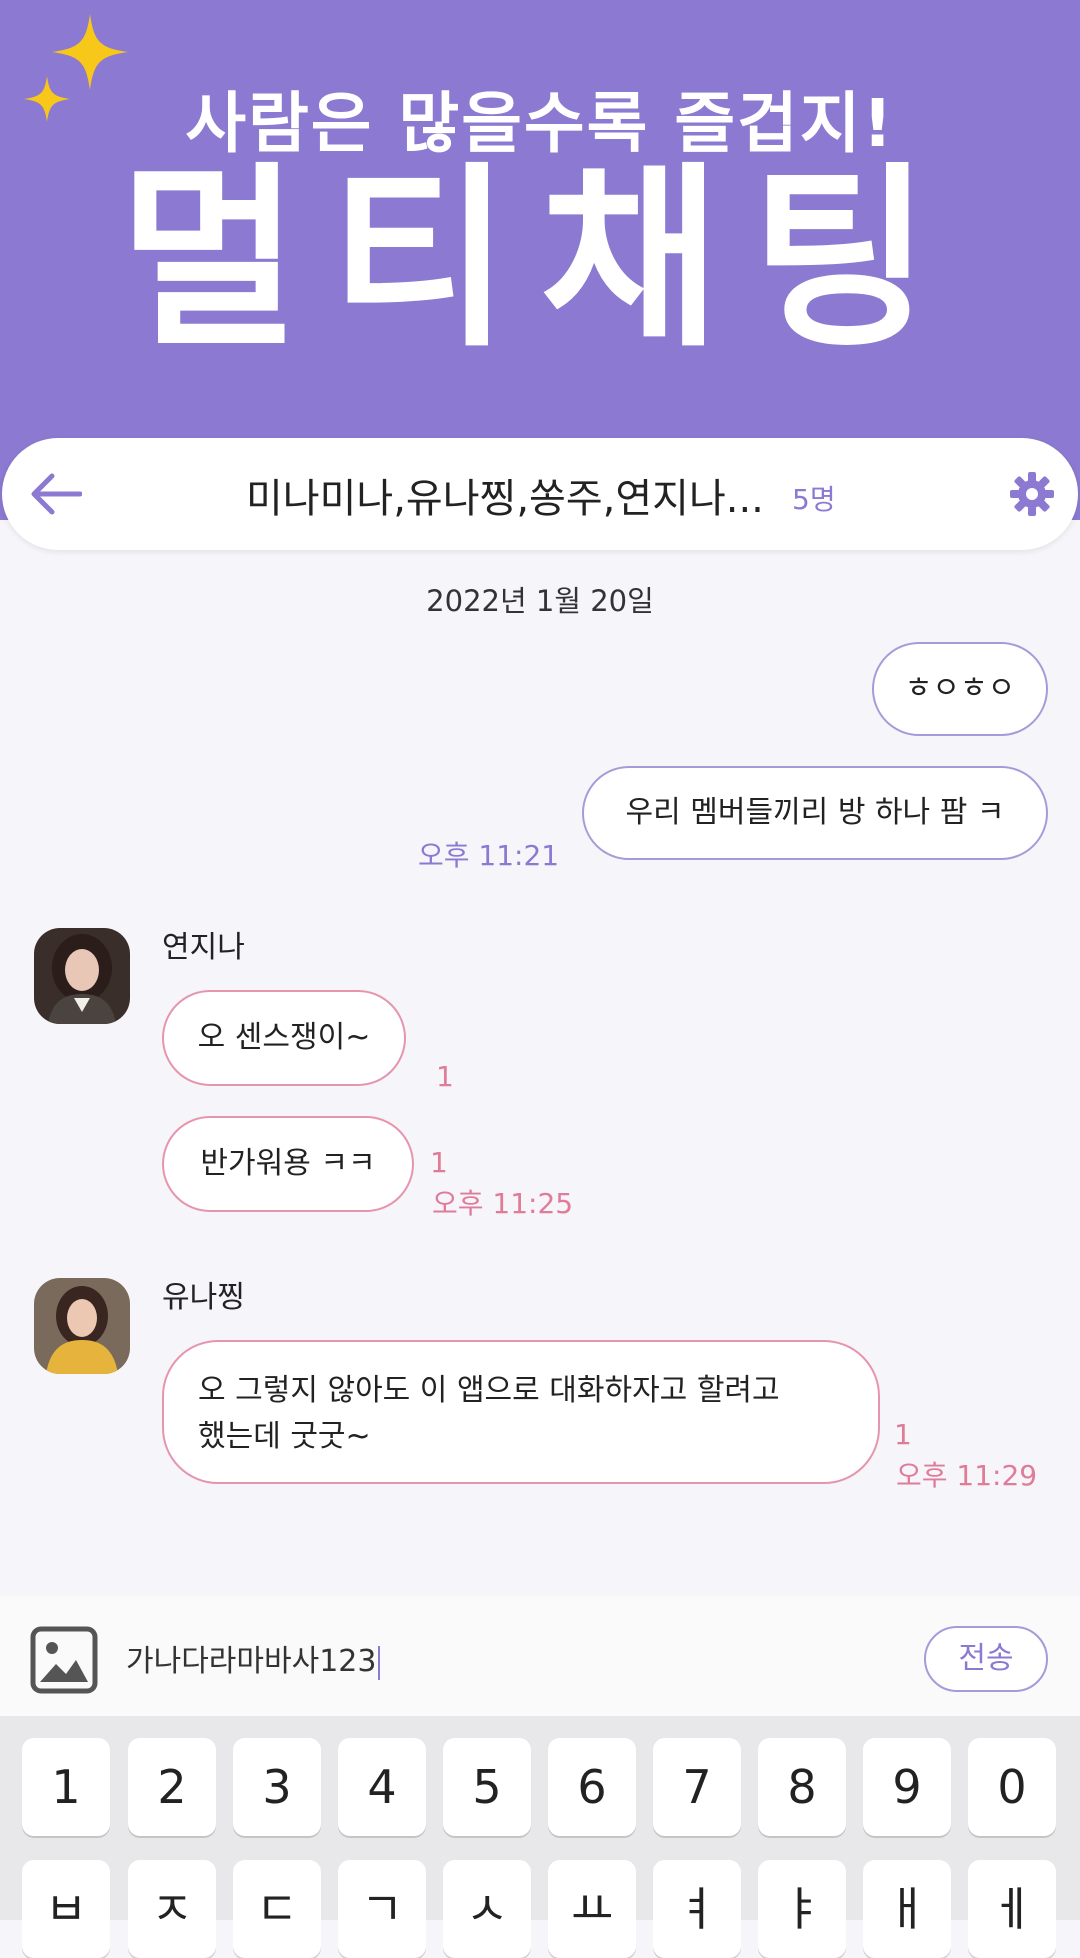 Image resolution: width=1080 pixels, height=1958 pixels. I want to click on text-caret, so click(379, 1662).